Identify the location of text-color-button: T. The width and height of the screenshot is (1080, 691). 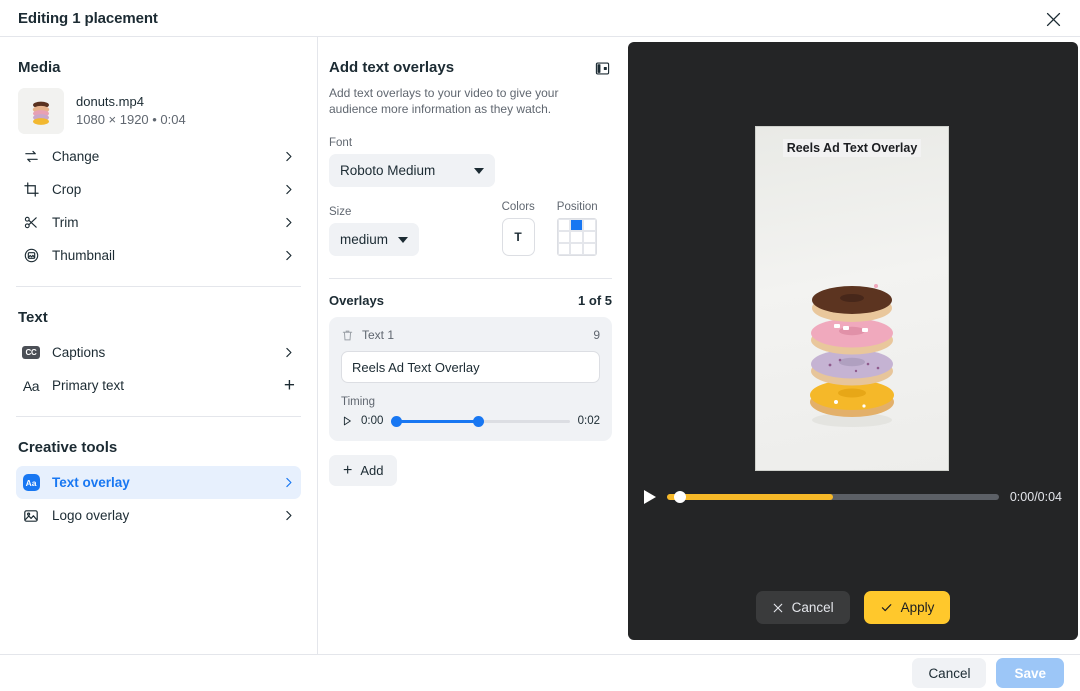
(518, 237).